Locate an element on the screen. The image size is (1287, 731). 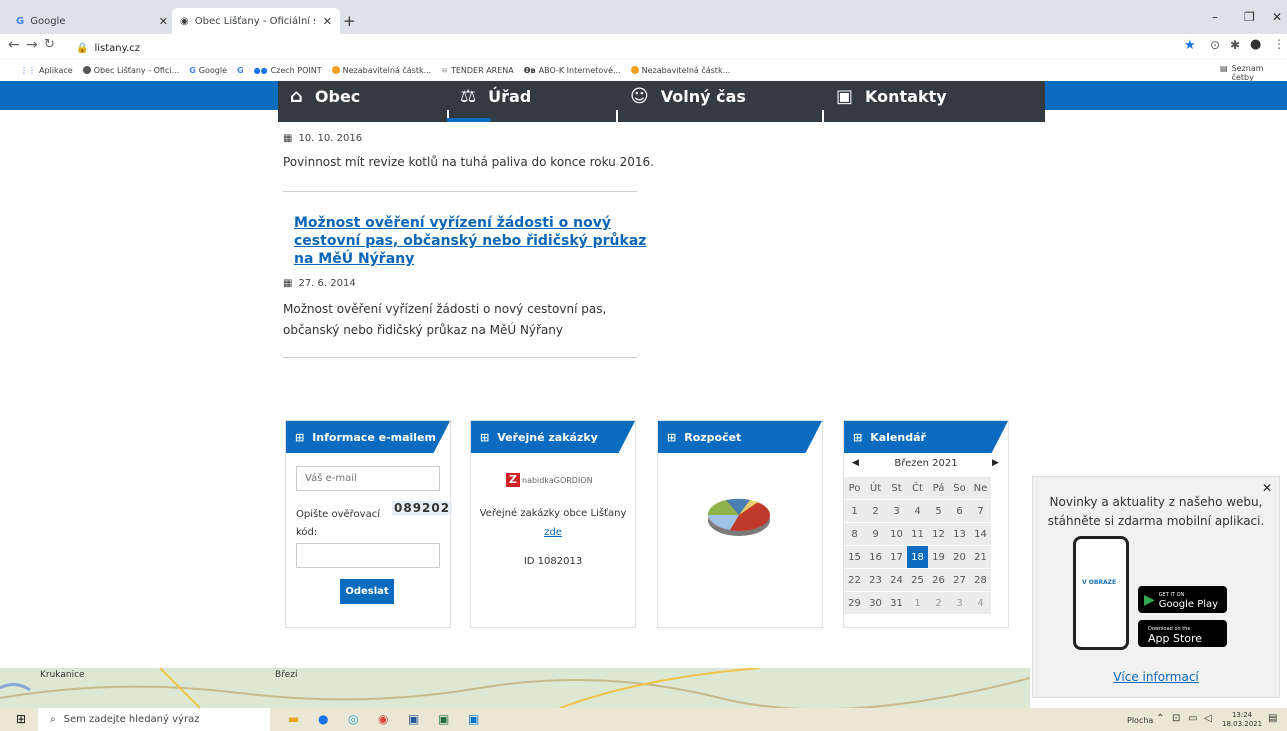
back-icon: ← is located at coordinates (14, 45).